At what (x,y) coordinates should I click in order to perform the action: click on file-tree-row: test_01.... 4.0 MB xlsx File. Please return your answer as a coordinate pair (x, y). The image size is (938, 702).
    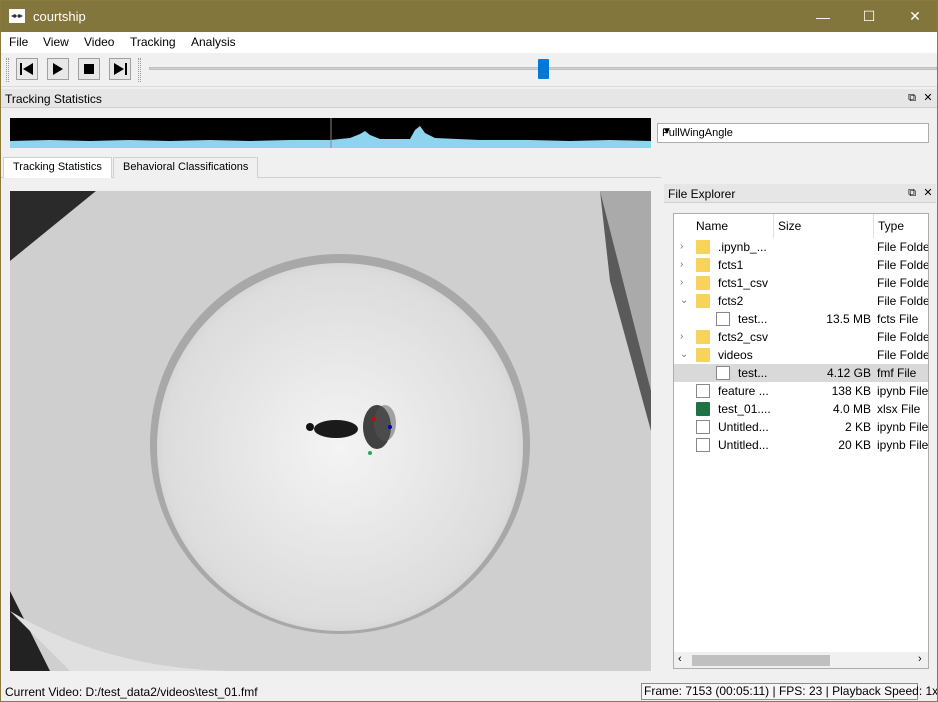
    Looking at the image, I should click on (801, 409).